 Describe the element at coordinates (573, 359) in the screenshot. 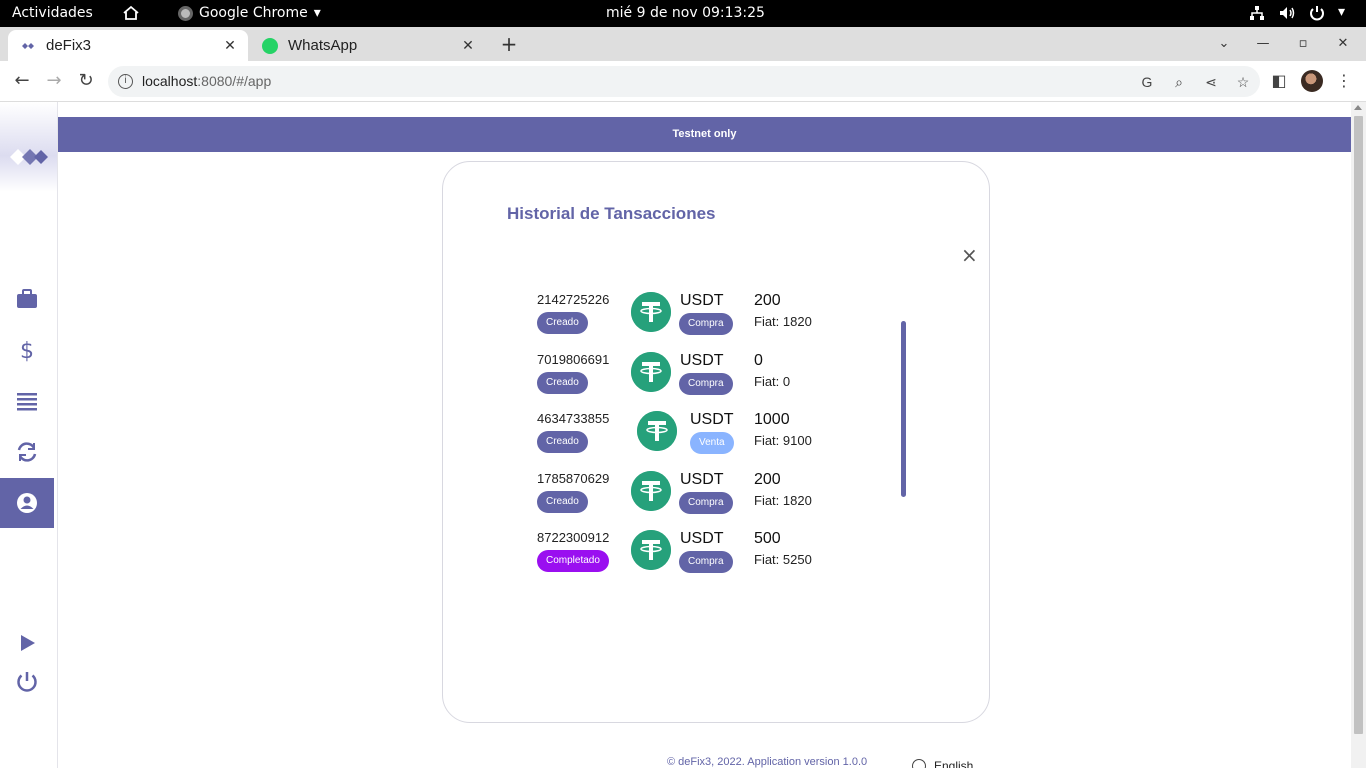

I see `transaction-id: 7019806691` at that location.